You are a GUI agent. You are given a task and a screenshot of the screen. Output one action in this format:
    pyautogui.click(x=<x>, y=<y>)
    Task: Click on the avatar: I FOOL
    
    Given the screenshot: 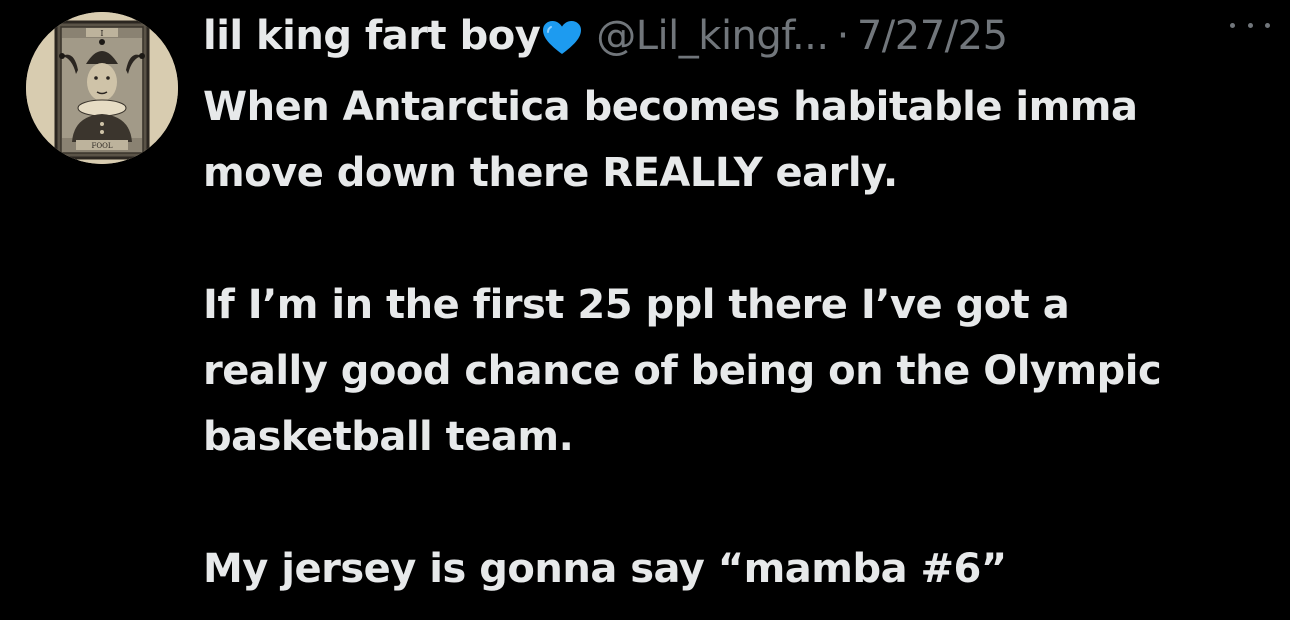 What is the action you would take?
    pyautogui.click(x=102, y=88)
    